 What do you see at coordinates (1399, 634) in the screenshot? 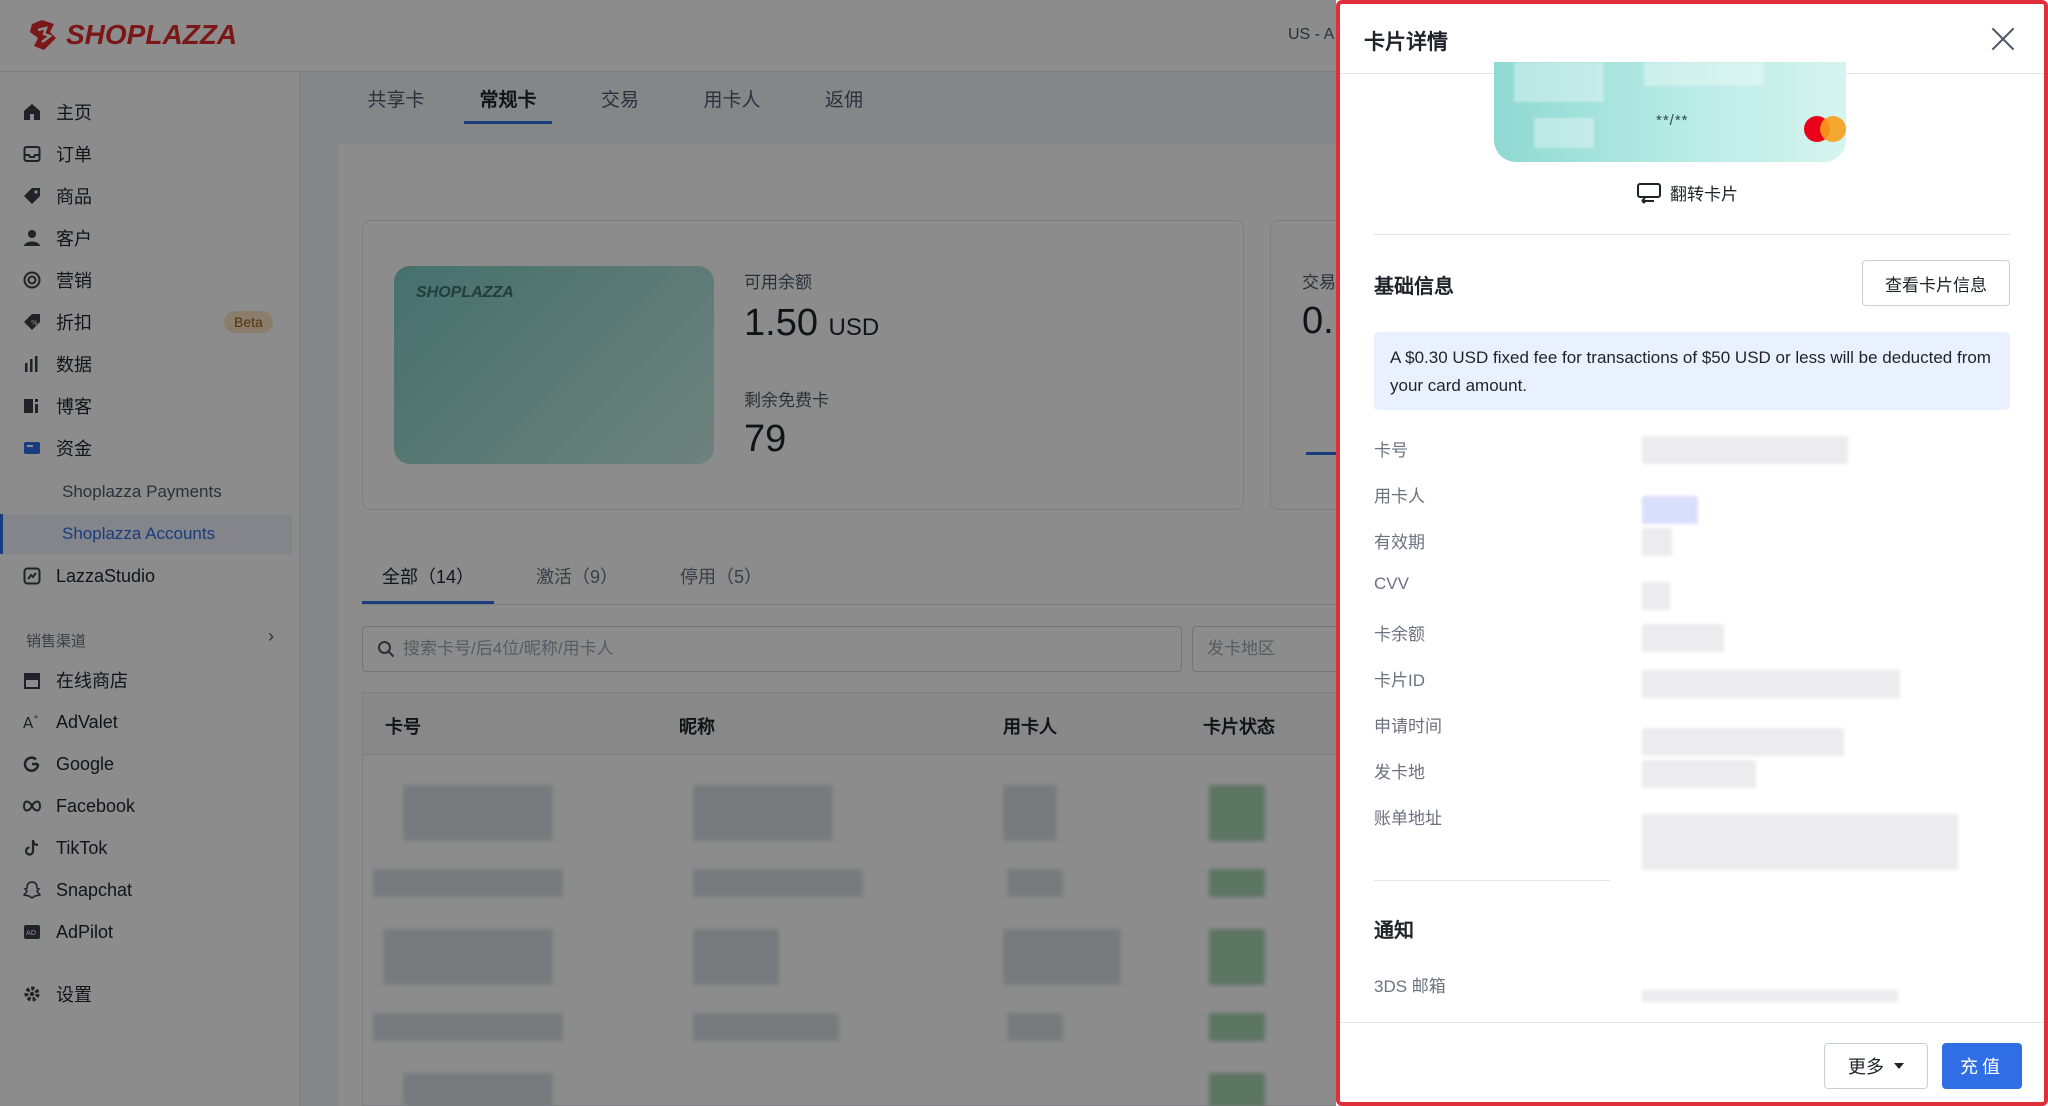
I see `field-balance-label: 卡余额` at bounding box center [1399, 634].